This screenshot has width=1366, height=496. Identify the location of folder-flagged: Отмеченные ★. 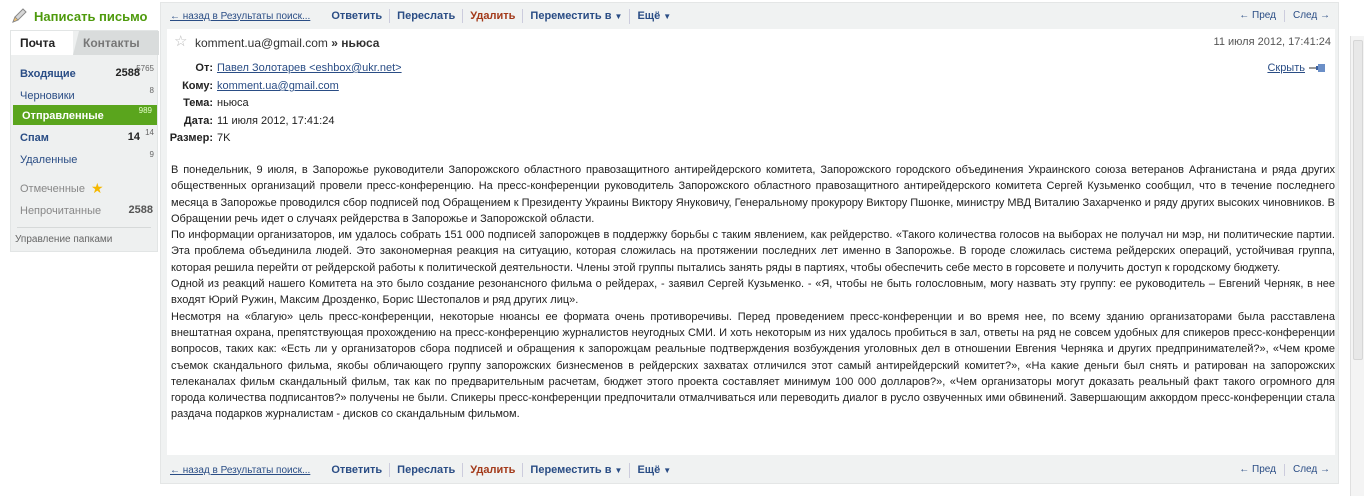
(85, 188).